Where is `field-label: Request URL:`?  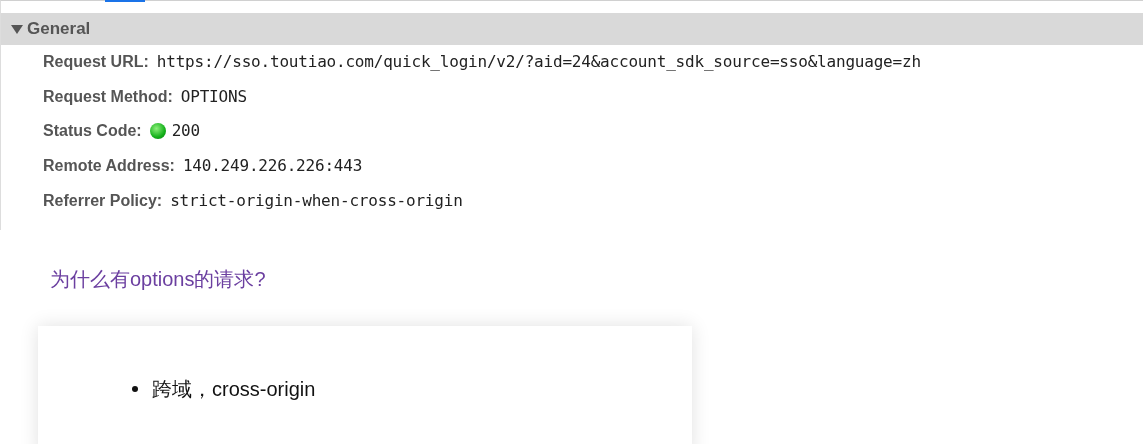
field-label: Request URL: is located at coordinates (96, 62).